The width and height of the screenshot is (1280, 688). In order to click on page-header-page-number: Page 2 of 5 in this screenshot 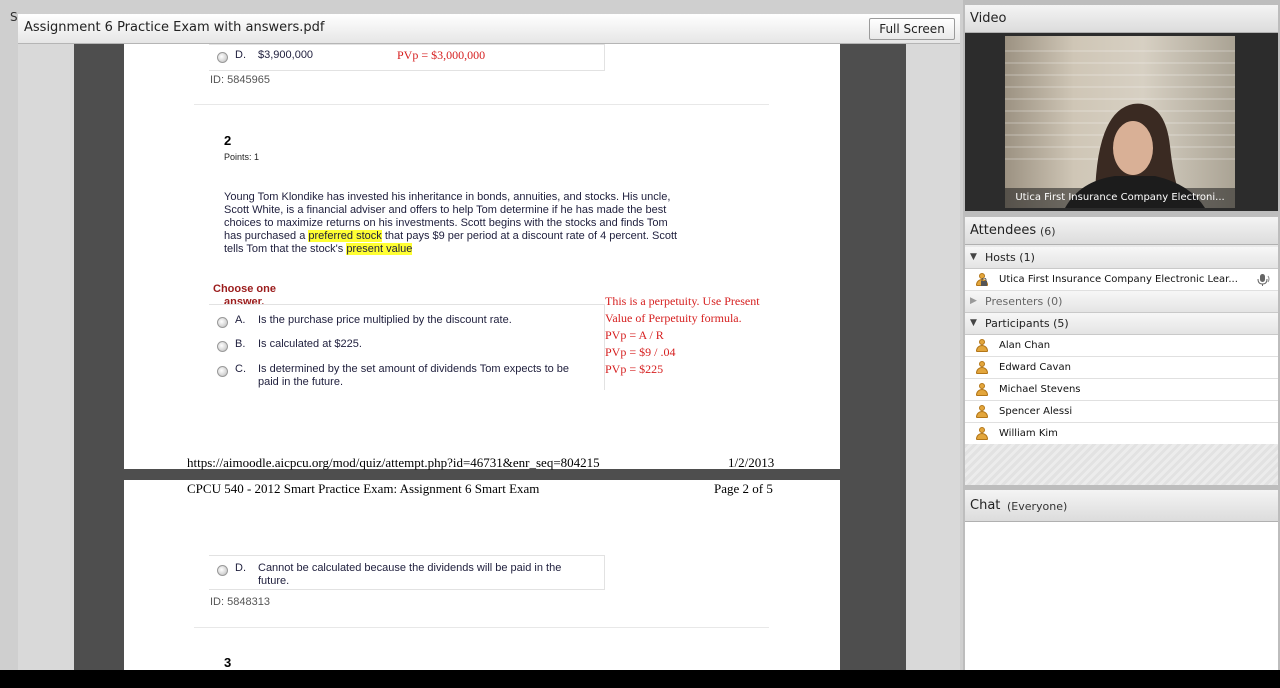, I will do `click(743, 488)`.